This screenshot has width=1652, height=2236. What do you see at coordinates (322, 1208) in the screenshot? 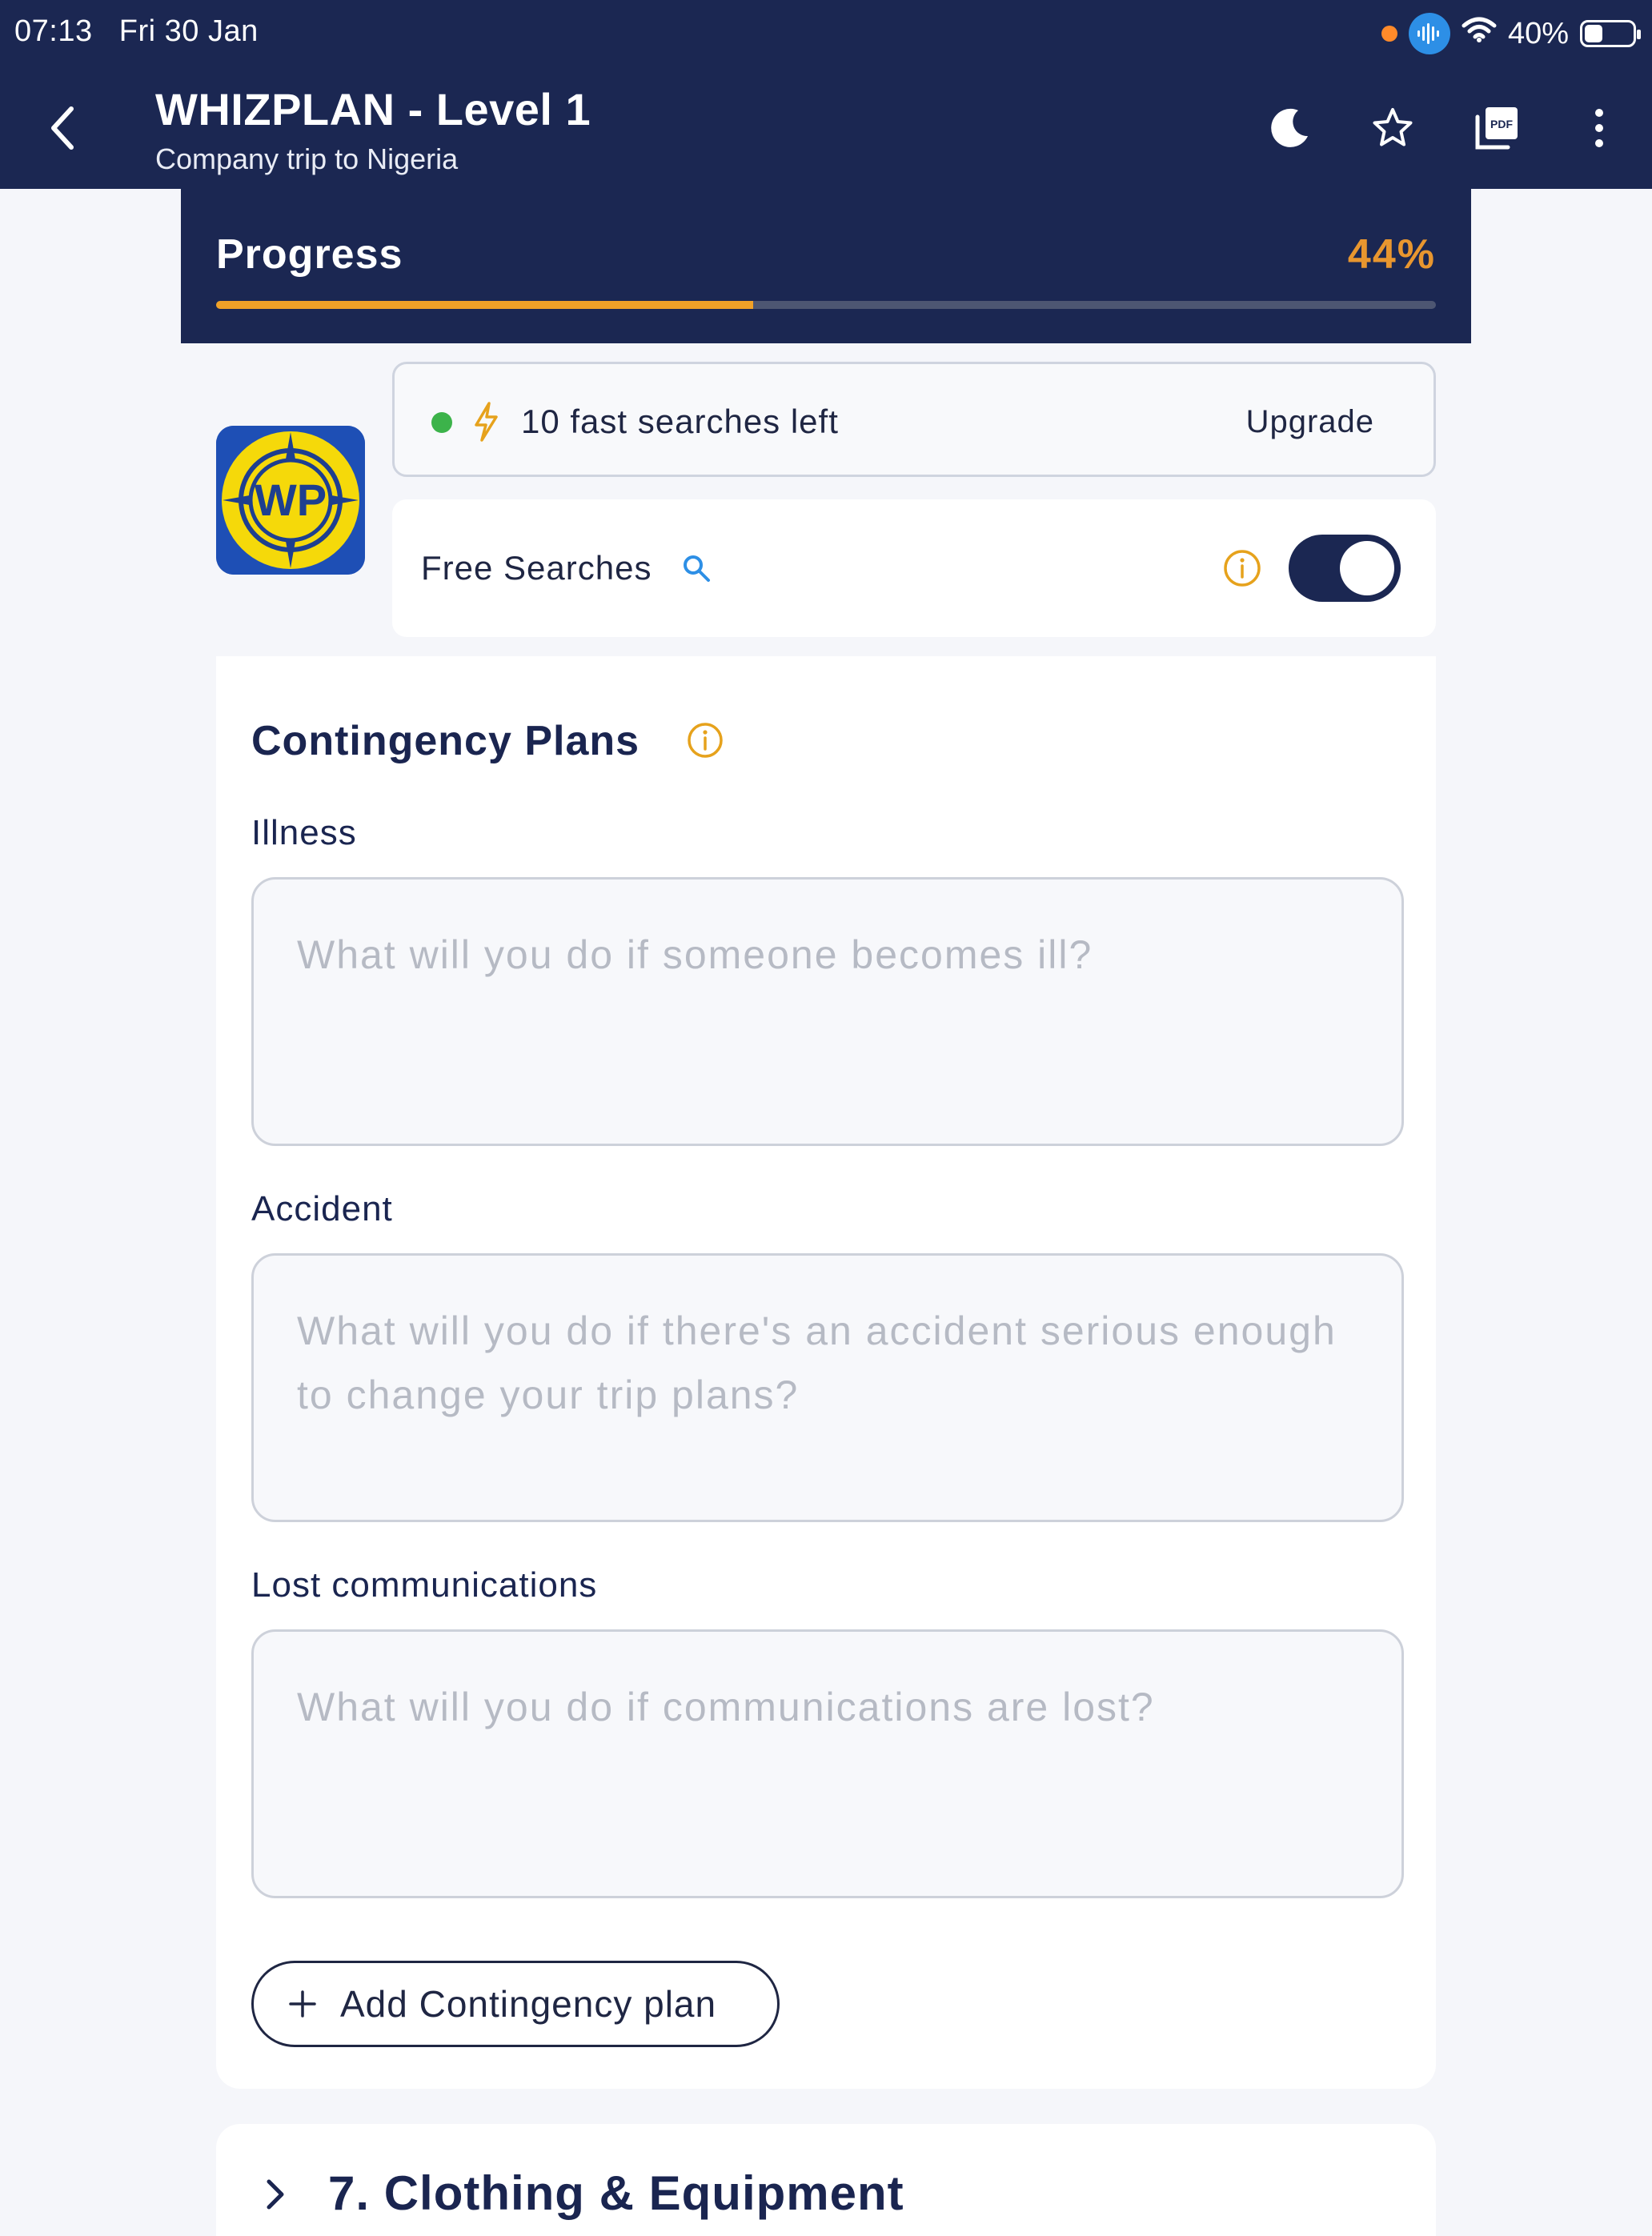
I see `accident-label: Accident` at bounding box center [322, 1208].